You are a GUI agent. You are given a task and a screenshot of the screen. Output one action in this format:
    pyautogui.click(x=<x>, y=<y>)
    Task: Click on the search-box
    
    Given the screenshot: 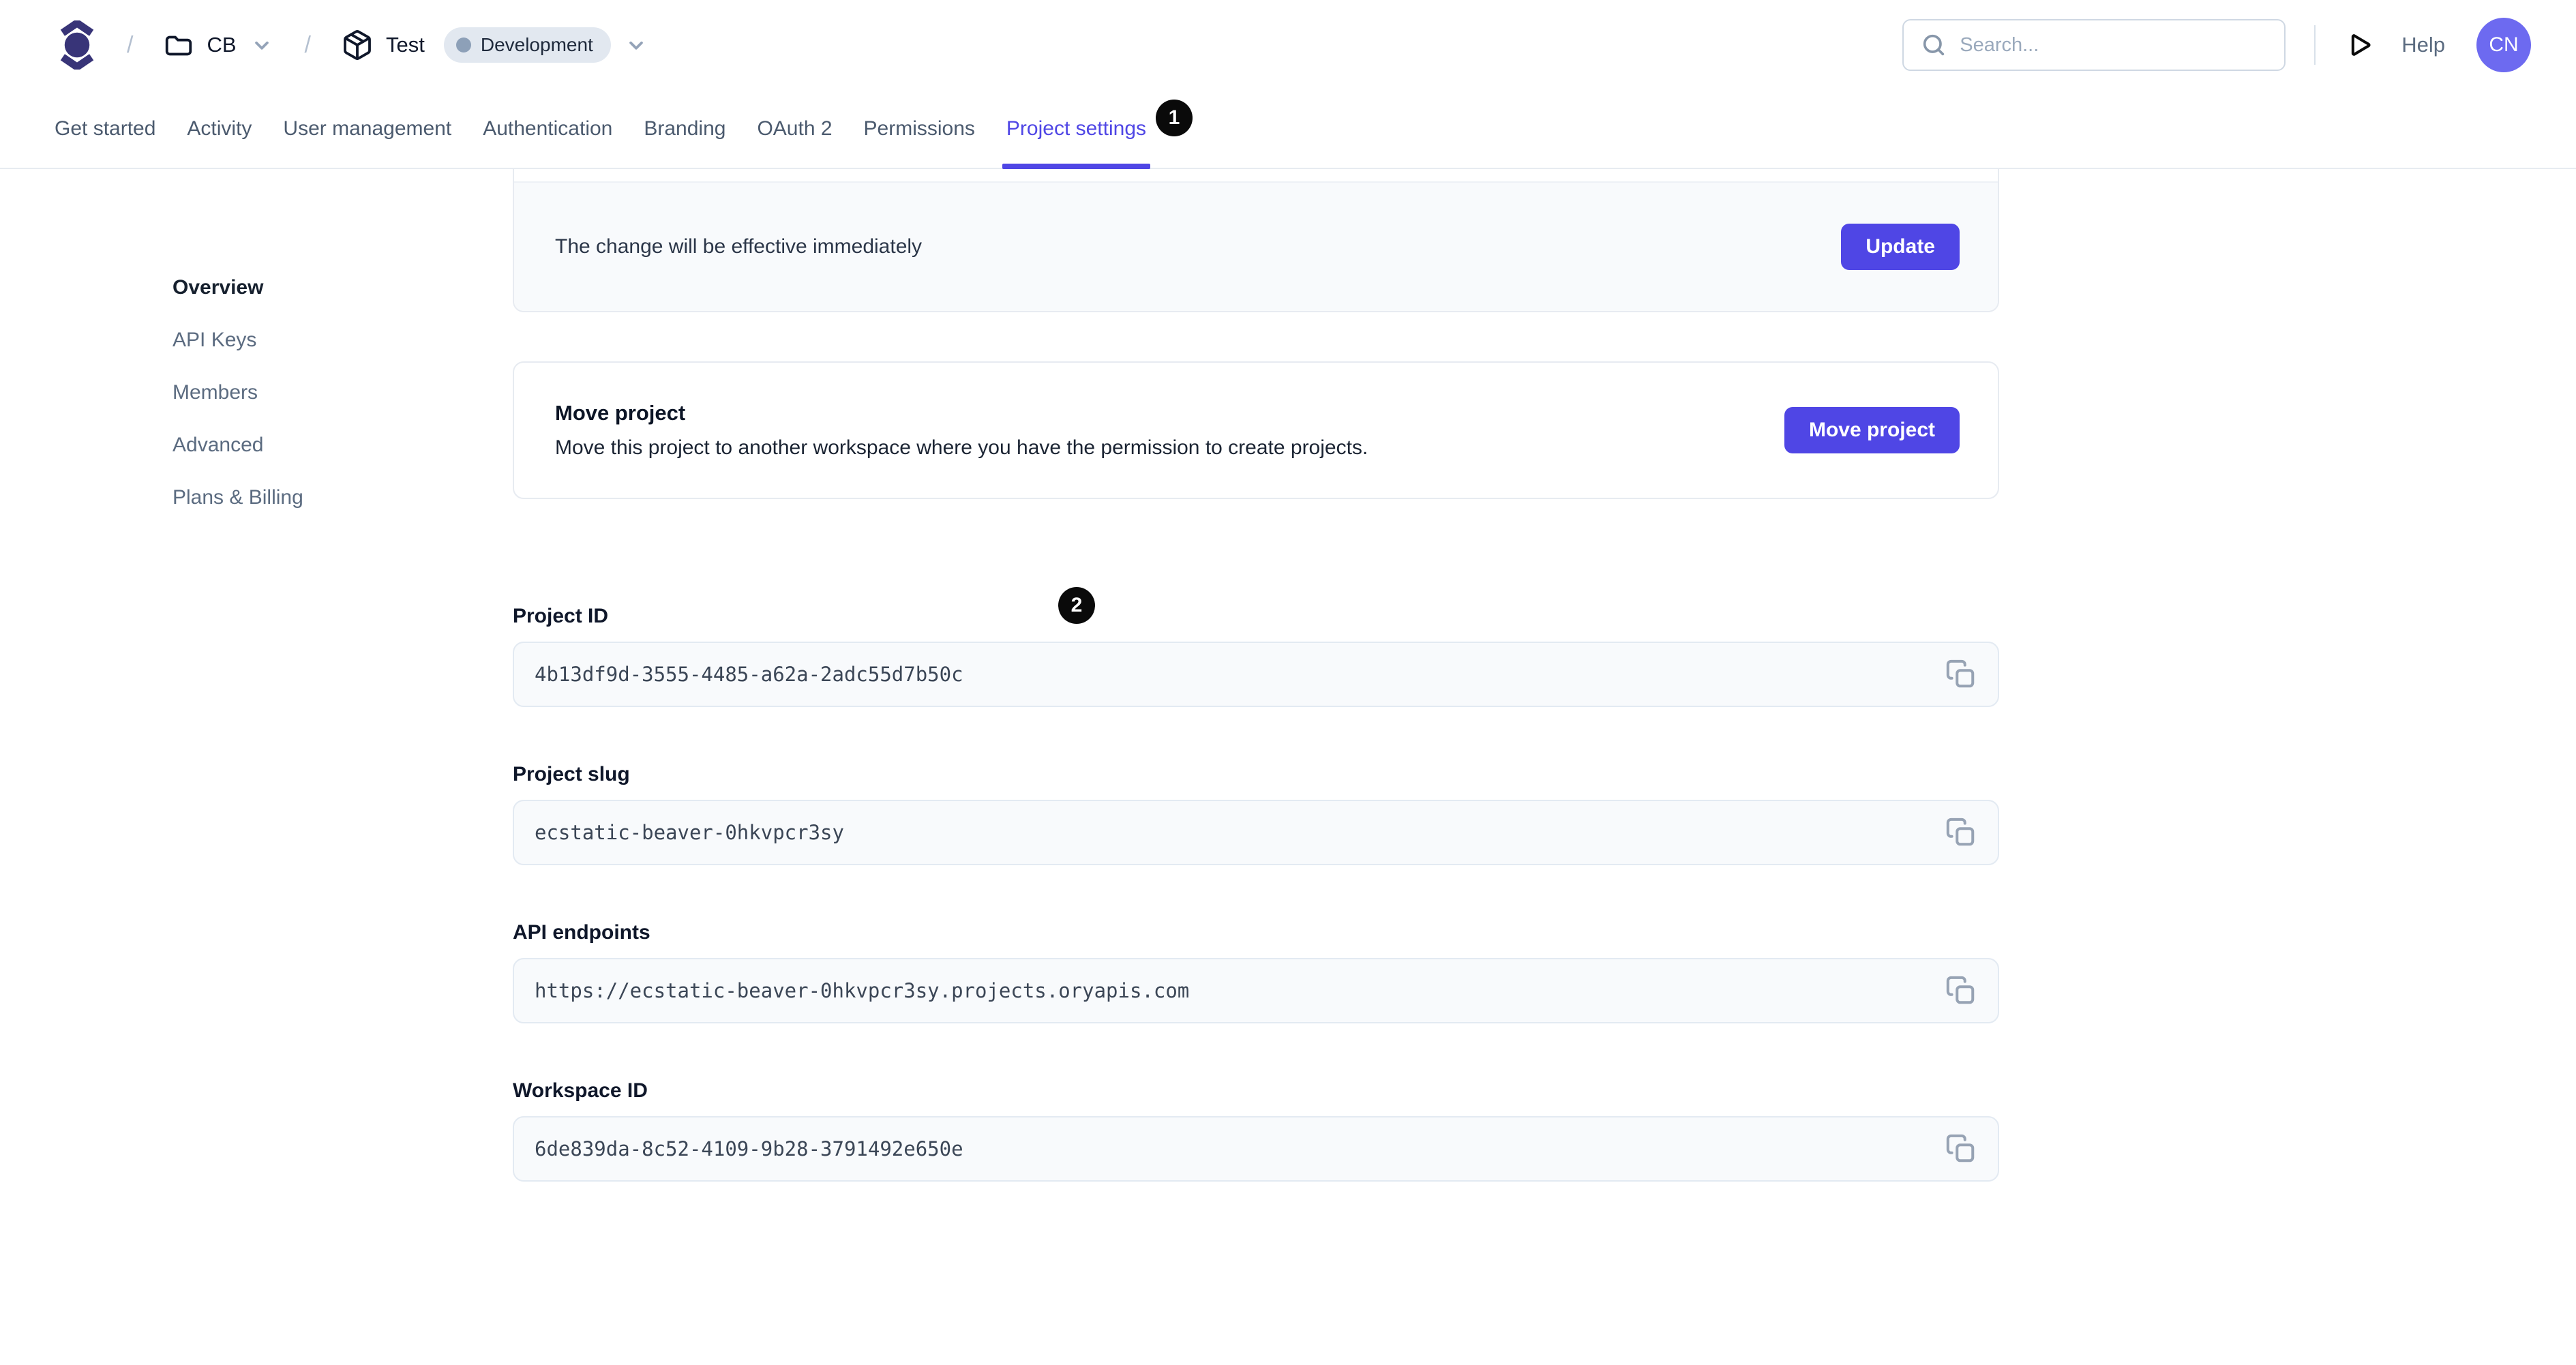 What is the action you would take?
    pyautogui.click(x=2094, y=45)
    